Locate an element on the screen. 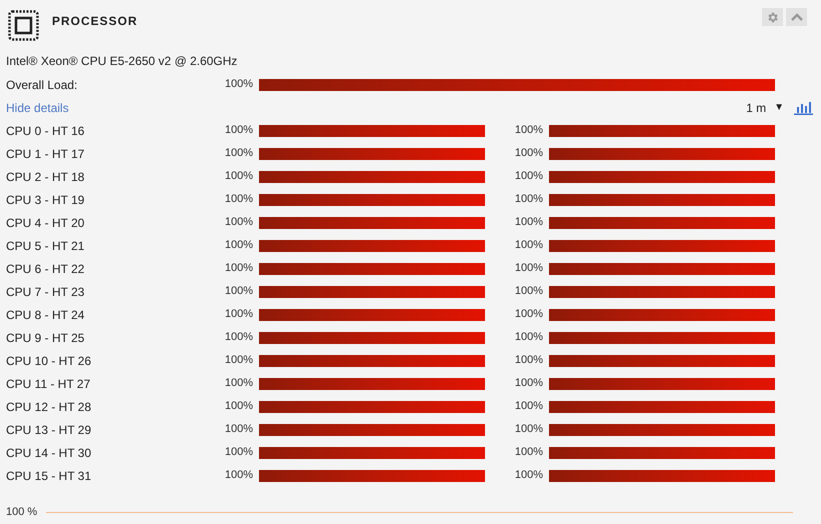 This screenshot has width=821, height=524. cpu-label: CPU 6 - HT 22 is located at coordinates (46, 269).